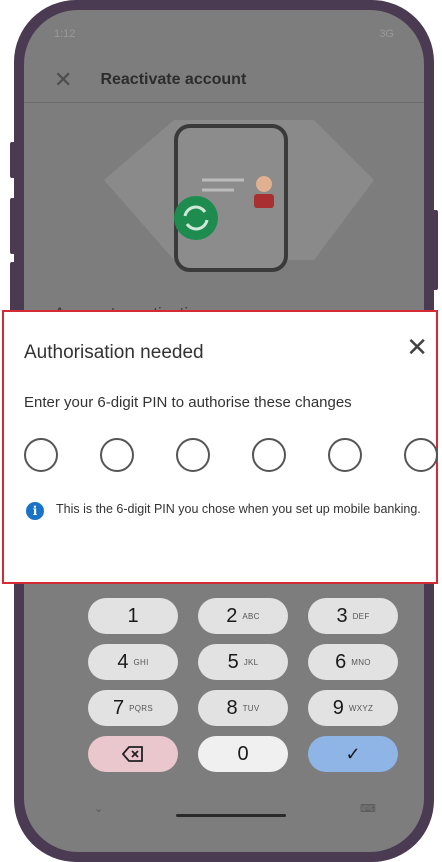  I want to click on key-digit: 4, so click(123, 661).